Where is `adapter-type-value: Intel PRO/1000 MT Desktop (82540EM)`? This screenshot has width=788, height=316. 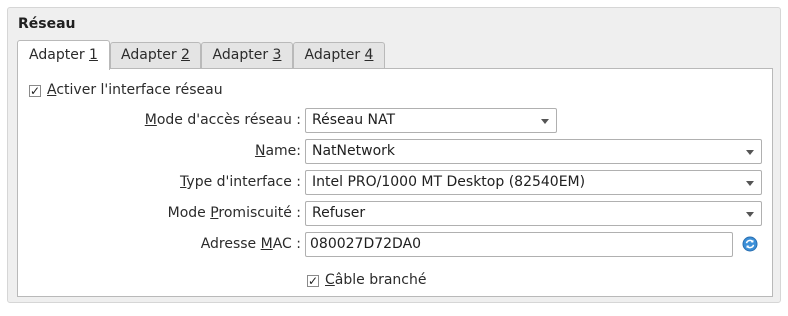
adapter-type-value: Intel PRO/1000 MT Desktop (82540EM) is located at coordinates (449, 182).